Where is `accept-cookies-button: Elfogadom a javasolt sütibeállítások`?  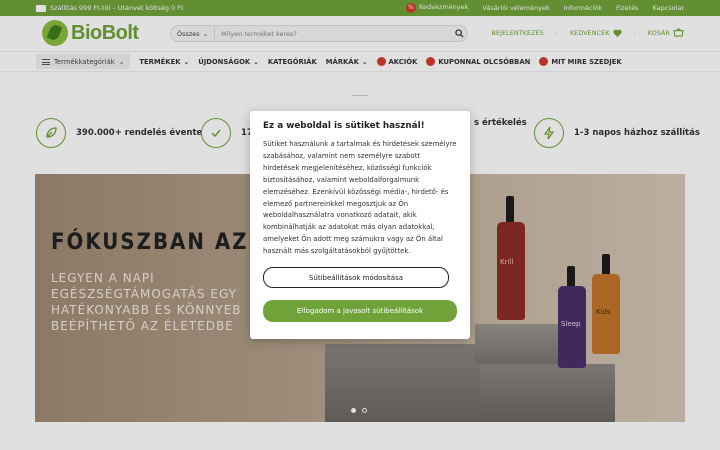 accept-cookies-button: Elfogadom a javasolt sütibeállítások is located at coordinates (360, 311).